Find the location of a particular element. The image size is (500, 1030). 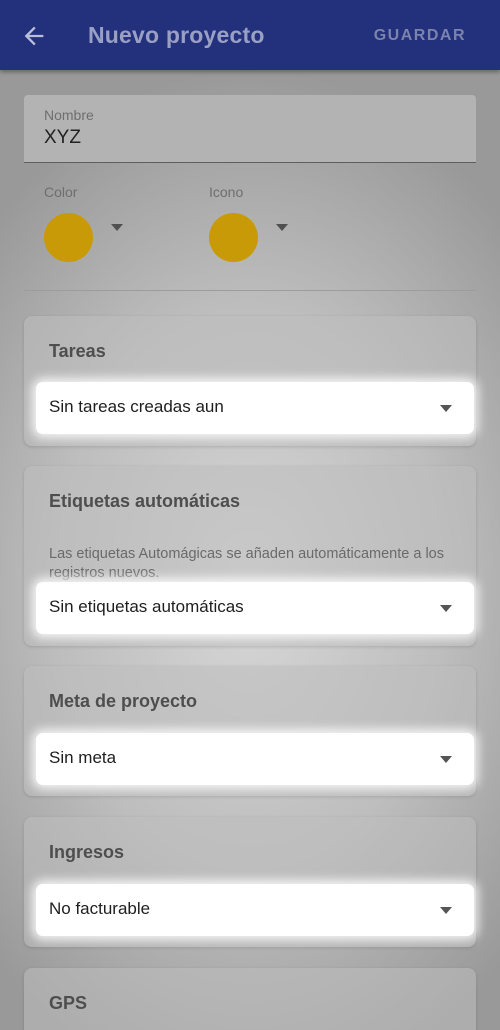

name-field-value: XYZ is located at coordinates (62, 138).